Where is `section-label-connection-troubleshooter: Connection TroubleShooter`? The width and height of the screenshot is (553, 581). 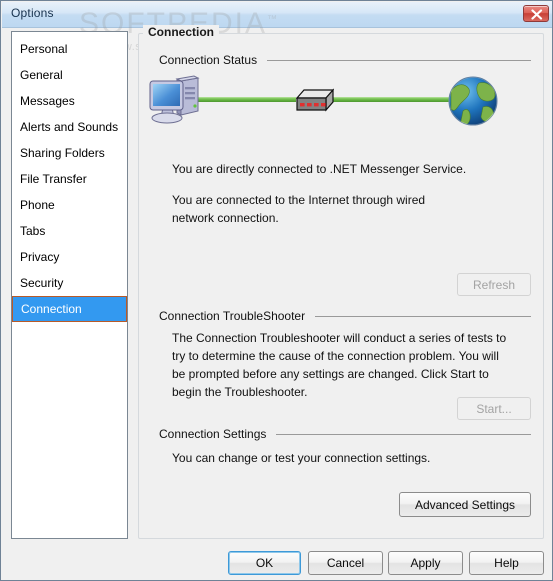 section-label-connection-troubleshooter: Connection TroubleShooter is located at coordinates (232, 316).